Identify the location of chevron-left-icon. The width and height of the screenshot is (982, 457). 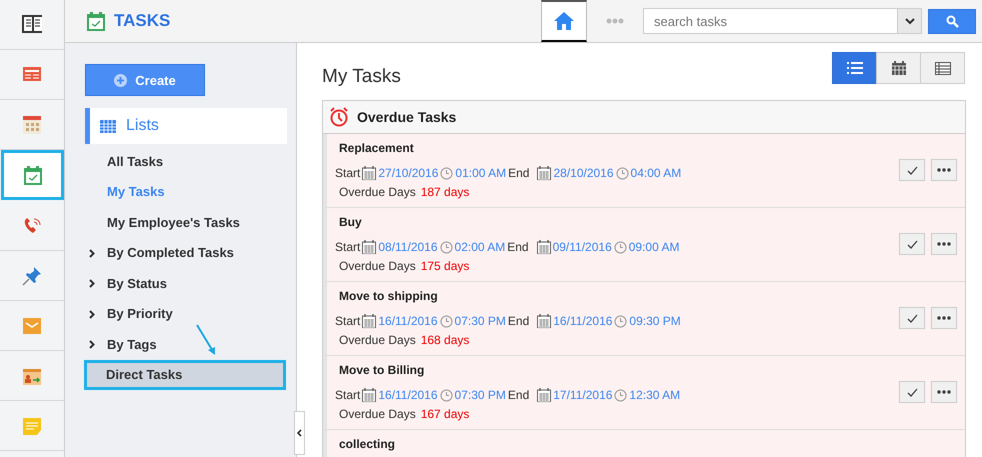
(299, 433).